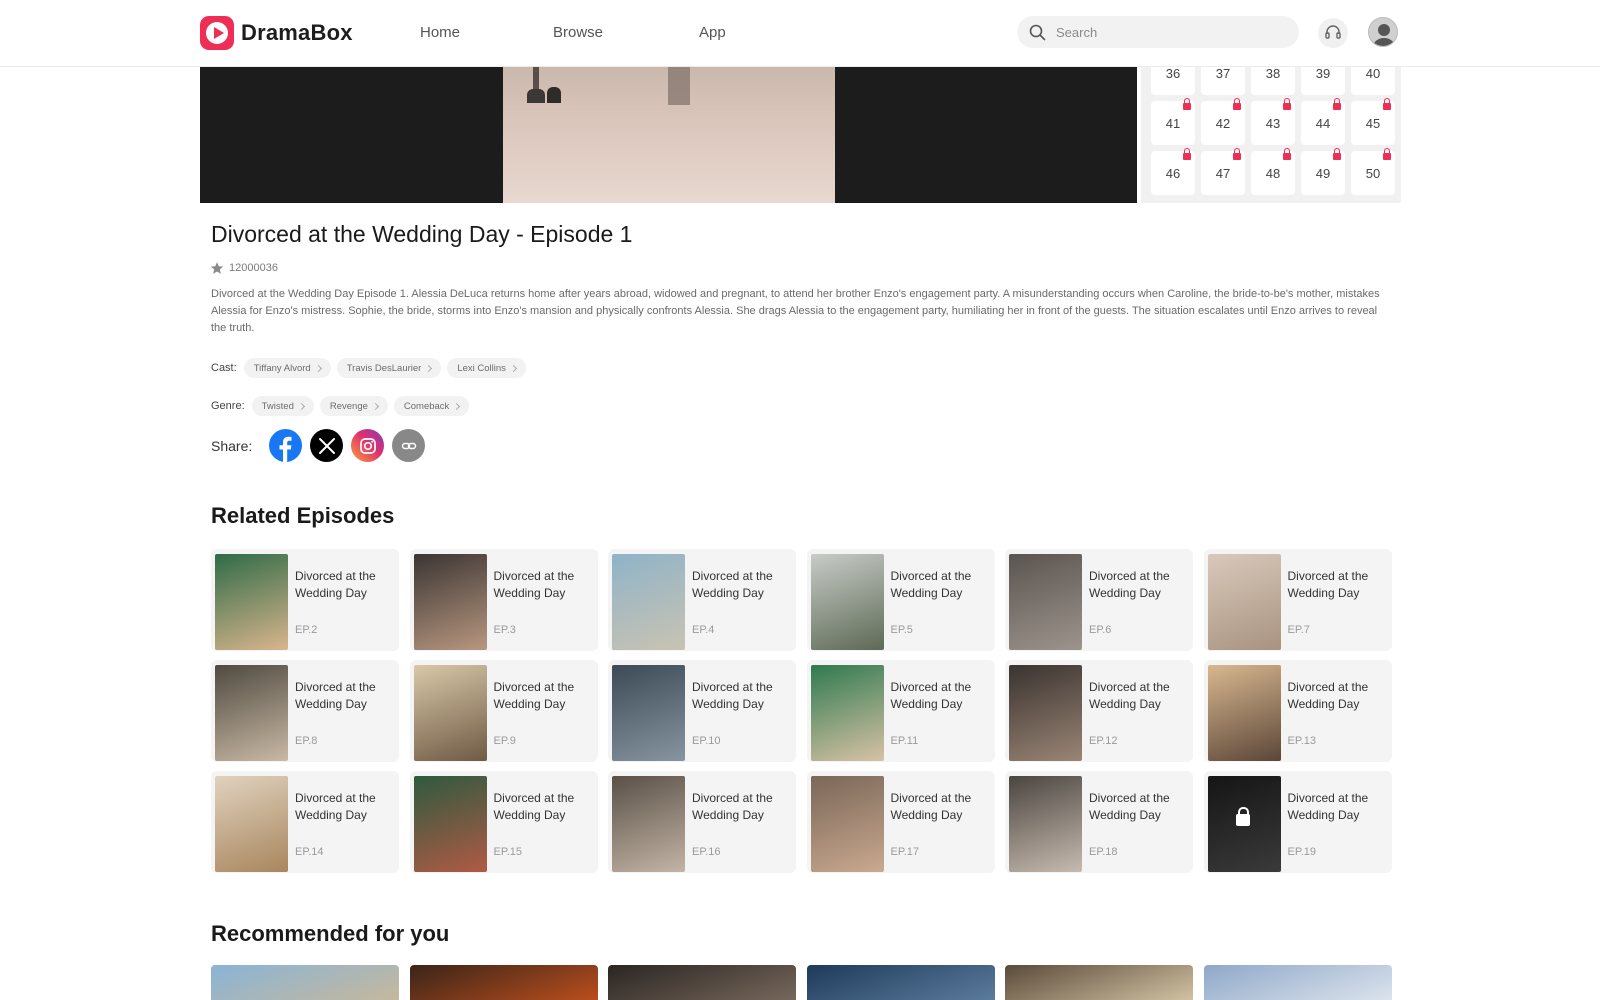 The height and width of the screenshot is (1000, 1600). What do you see at coordinates (1297, 600) in the screenshot?
I see `related-episode-card: Divorced at the Wedding Day EP.7` at bounding box center [1297, 600].